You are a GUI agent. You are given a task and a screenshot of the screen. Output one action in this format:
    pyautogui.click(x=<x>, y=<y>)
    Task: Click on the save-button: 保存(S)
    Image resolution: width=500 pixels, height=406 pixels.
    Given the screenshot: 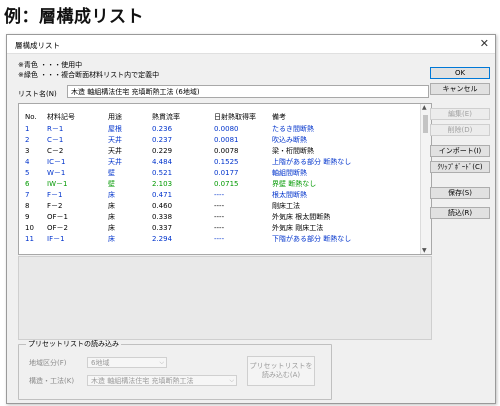 What is the action you would take?
    pyautogui.click(x=460, y=193)
    